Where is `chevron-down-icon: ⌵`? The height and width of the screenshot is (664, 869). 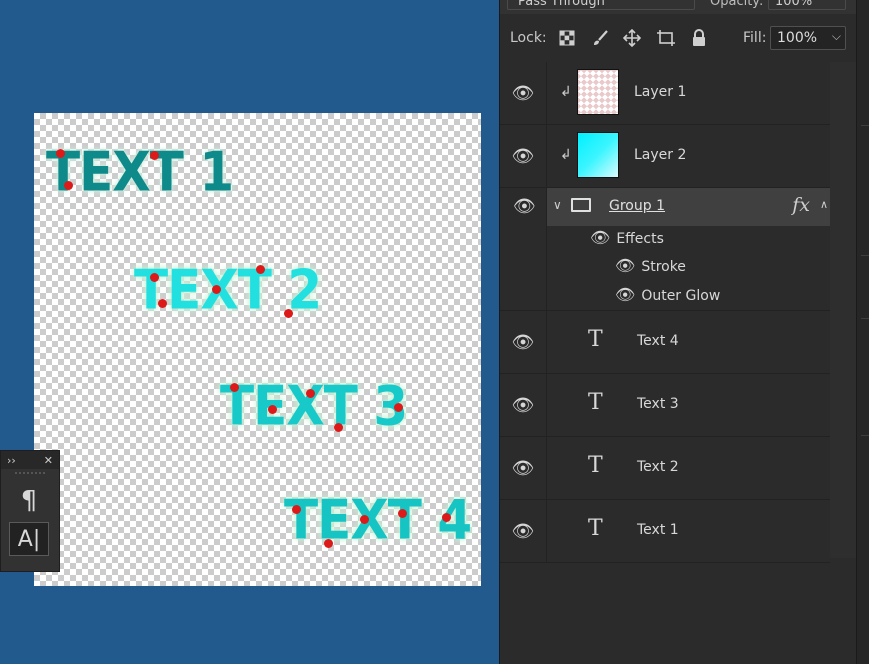 chevron-down-icon: ⌵ is located at coordinates (836, 36).